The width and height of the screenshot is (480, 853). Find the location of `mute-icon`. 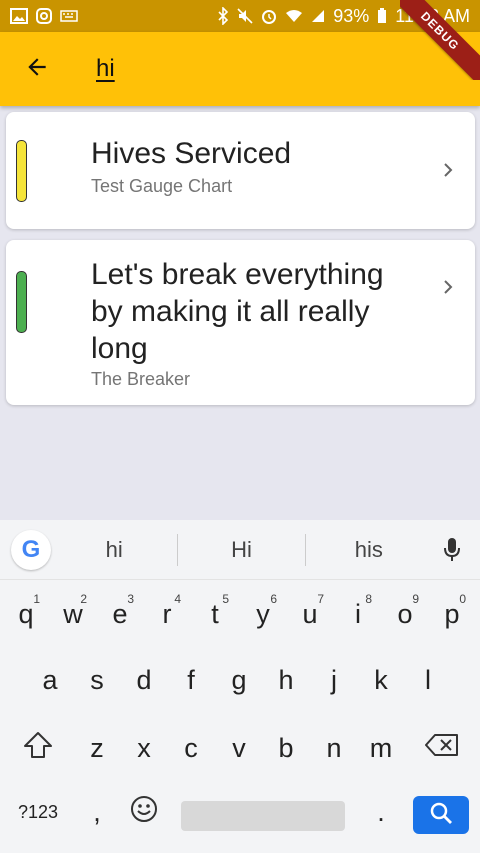

mute-icon is located at coordinates (245, 16).